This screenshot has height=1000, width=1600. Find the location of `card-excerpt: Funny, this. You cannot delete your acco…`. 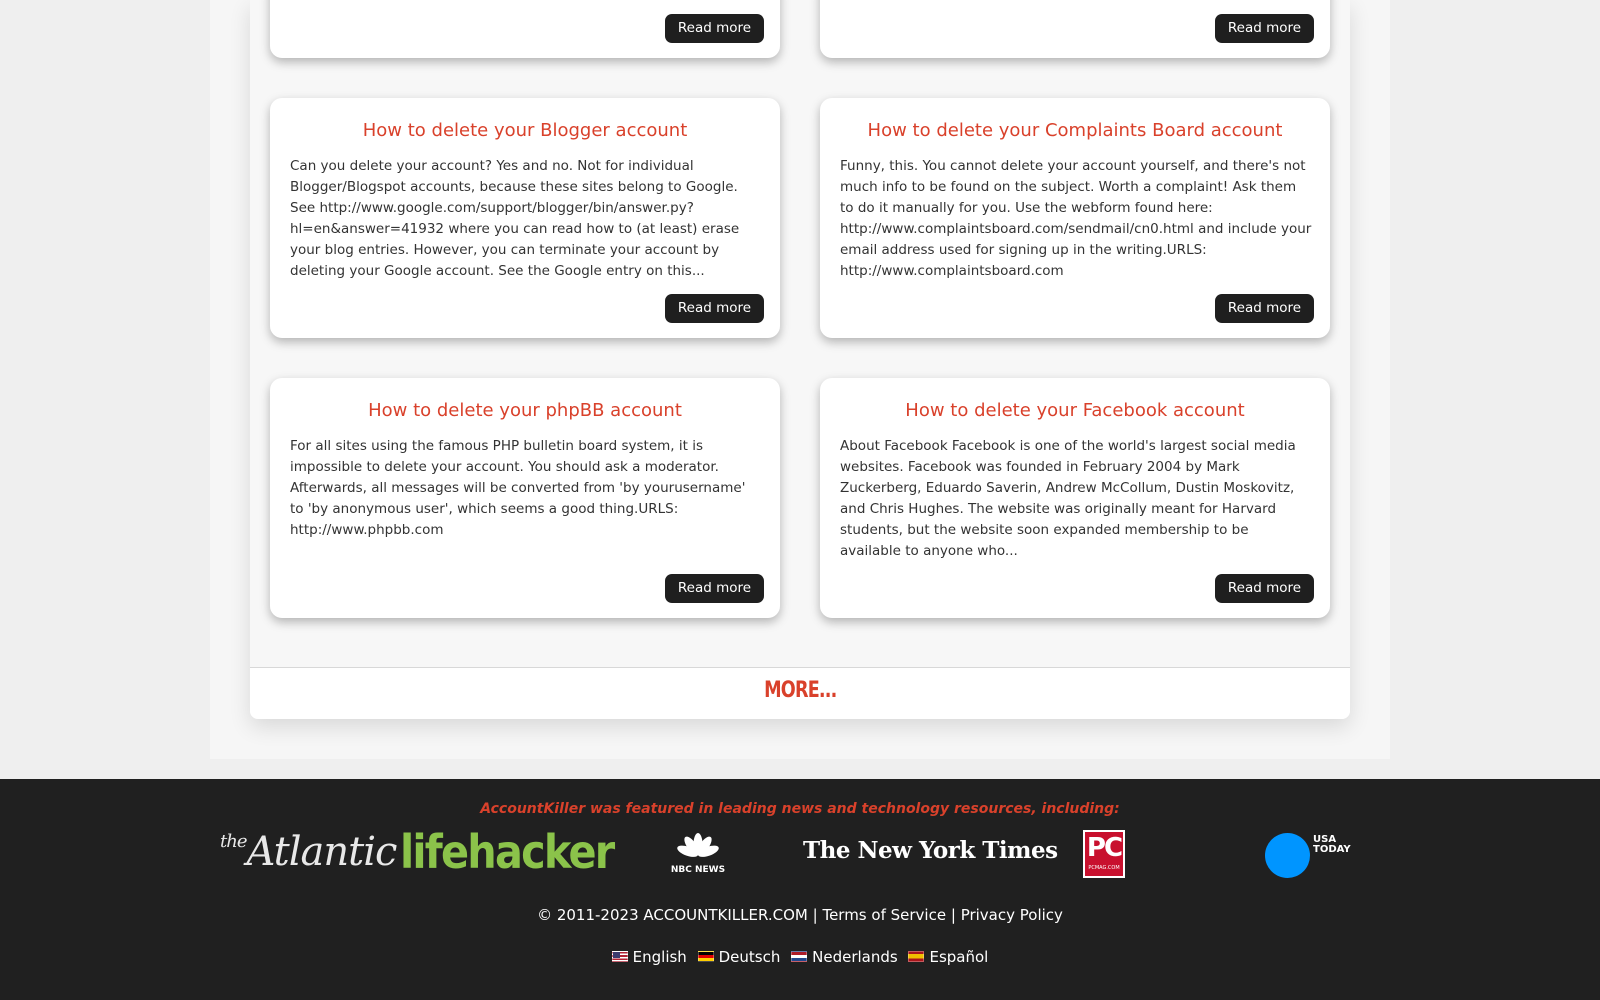

card-excerpt: Funny, this. You cannot delete your acco… is located at coordinates (1076, 218).